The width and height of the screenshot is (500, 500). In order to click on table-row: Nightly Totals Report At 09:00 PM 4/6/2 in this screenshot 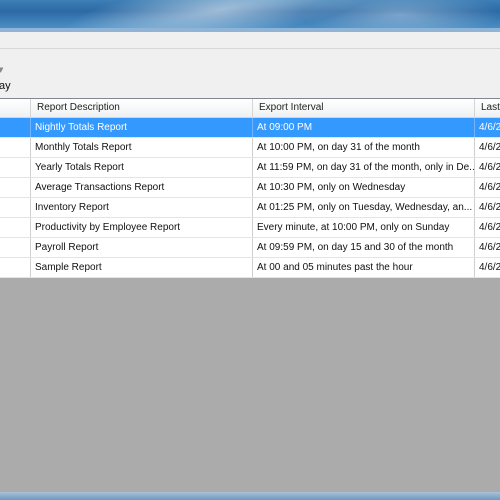, I will do `click(250, 128)`.